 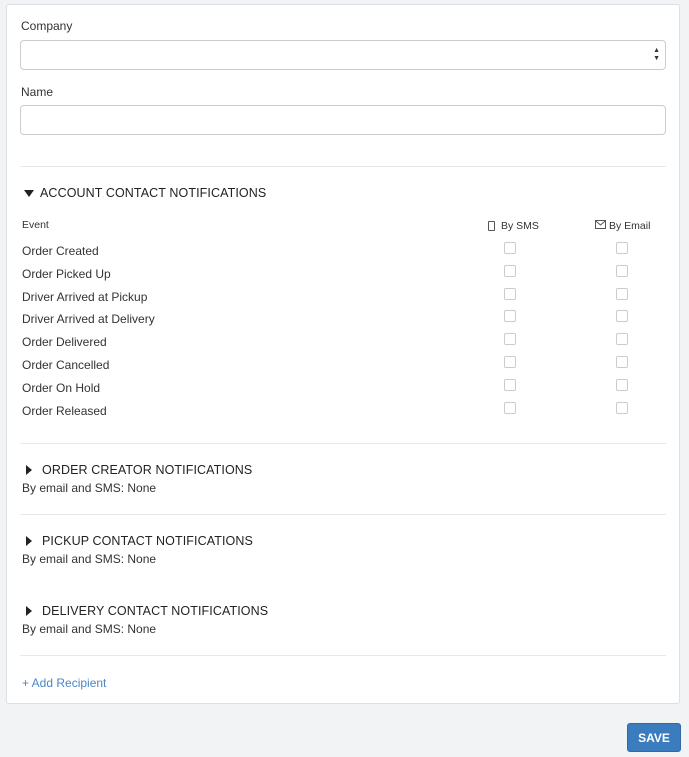 I want to click on delivery-contact-summary: By email and SMS: None, so click(x=89, y=629).